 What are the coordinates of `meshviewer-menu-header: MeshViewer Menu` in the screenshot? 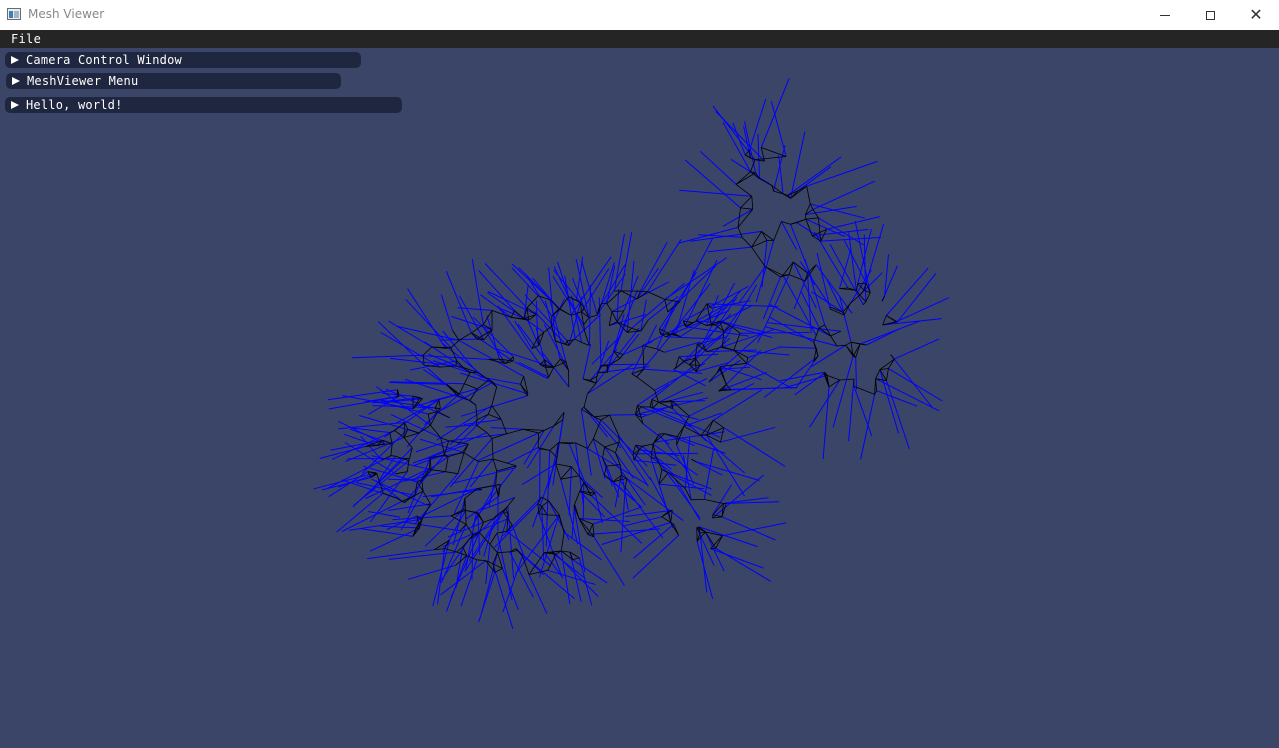 It's located at (173, 81).